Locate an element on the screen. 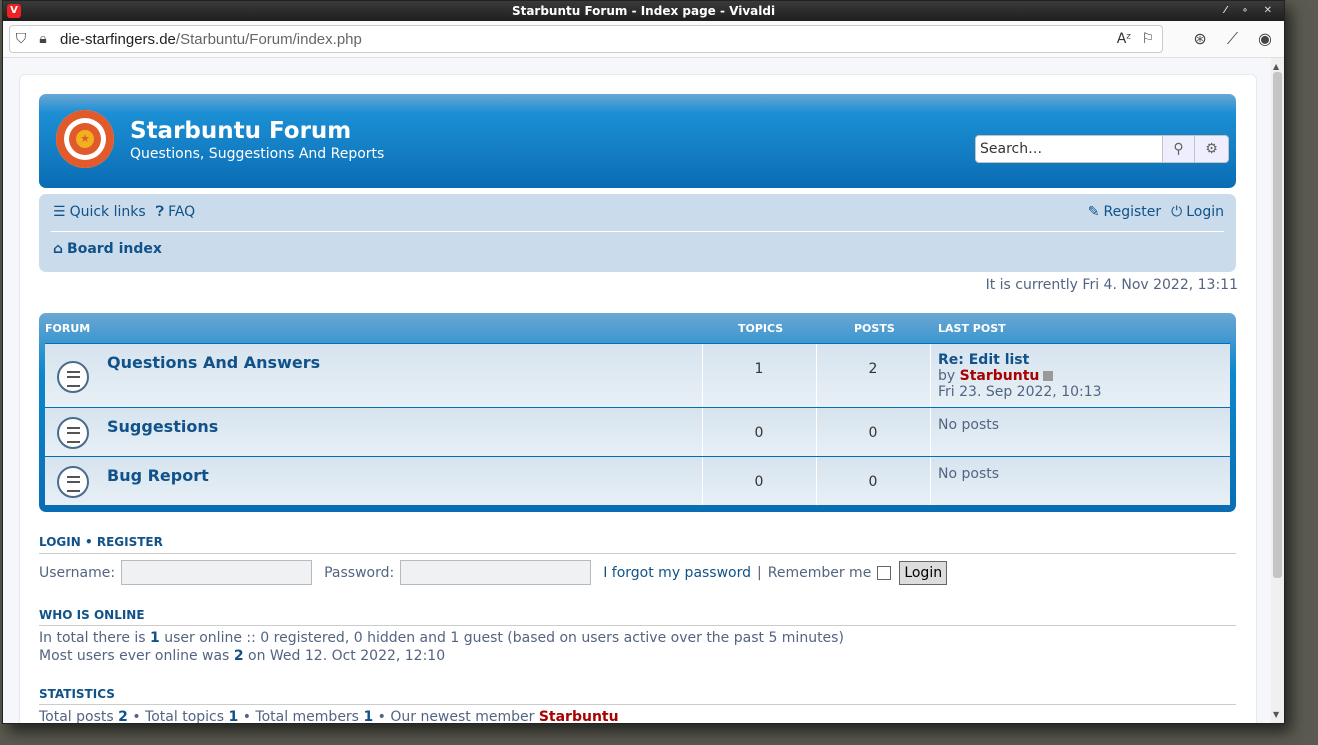 Image resolution: width=1318 pixels, height=745 pixels. reader-icon: ⟋ is located at coordinates (1232, 39).